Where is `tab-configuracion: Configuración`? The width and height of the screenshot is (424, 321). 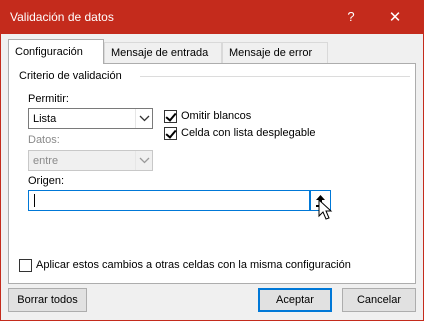 tab-configuracion: Configuración is located at coordinates (56, 51).